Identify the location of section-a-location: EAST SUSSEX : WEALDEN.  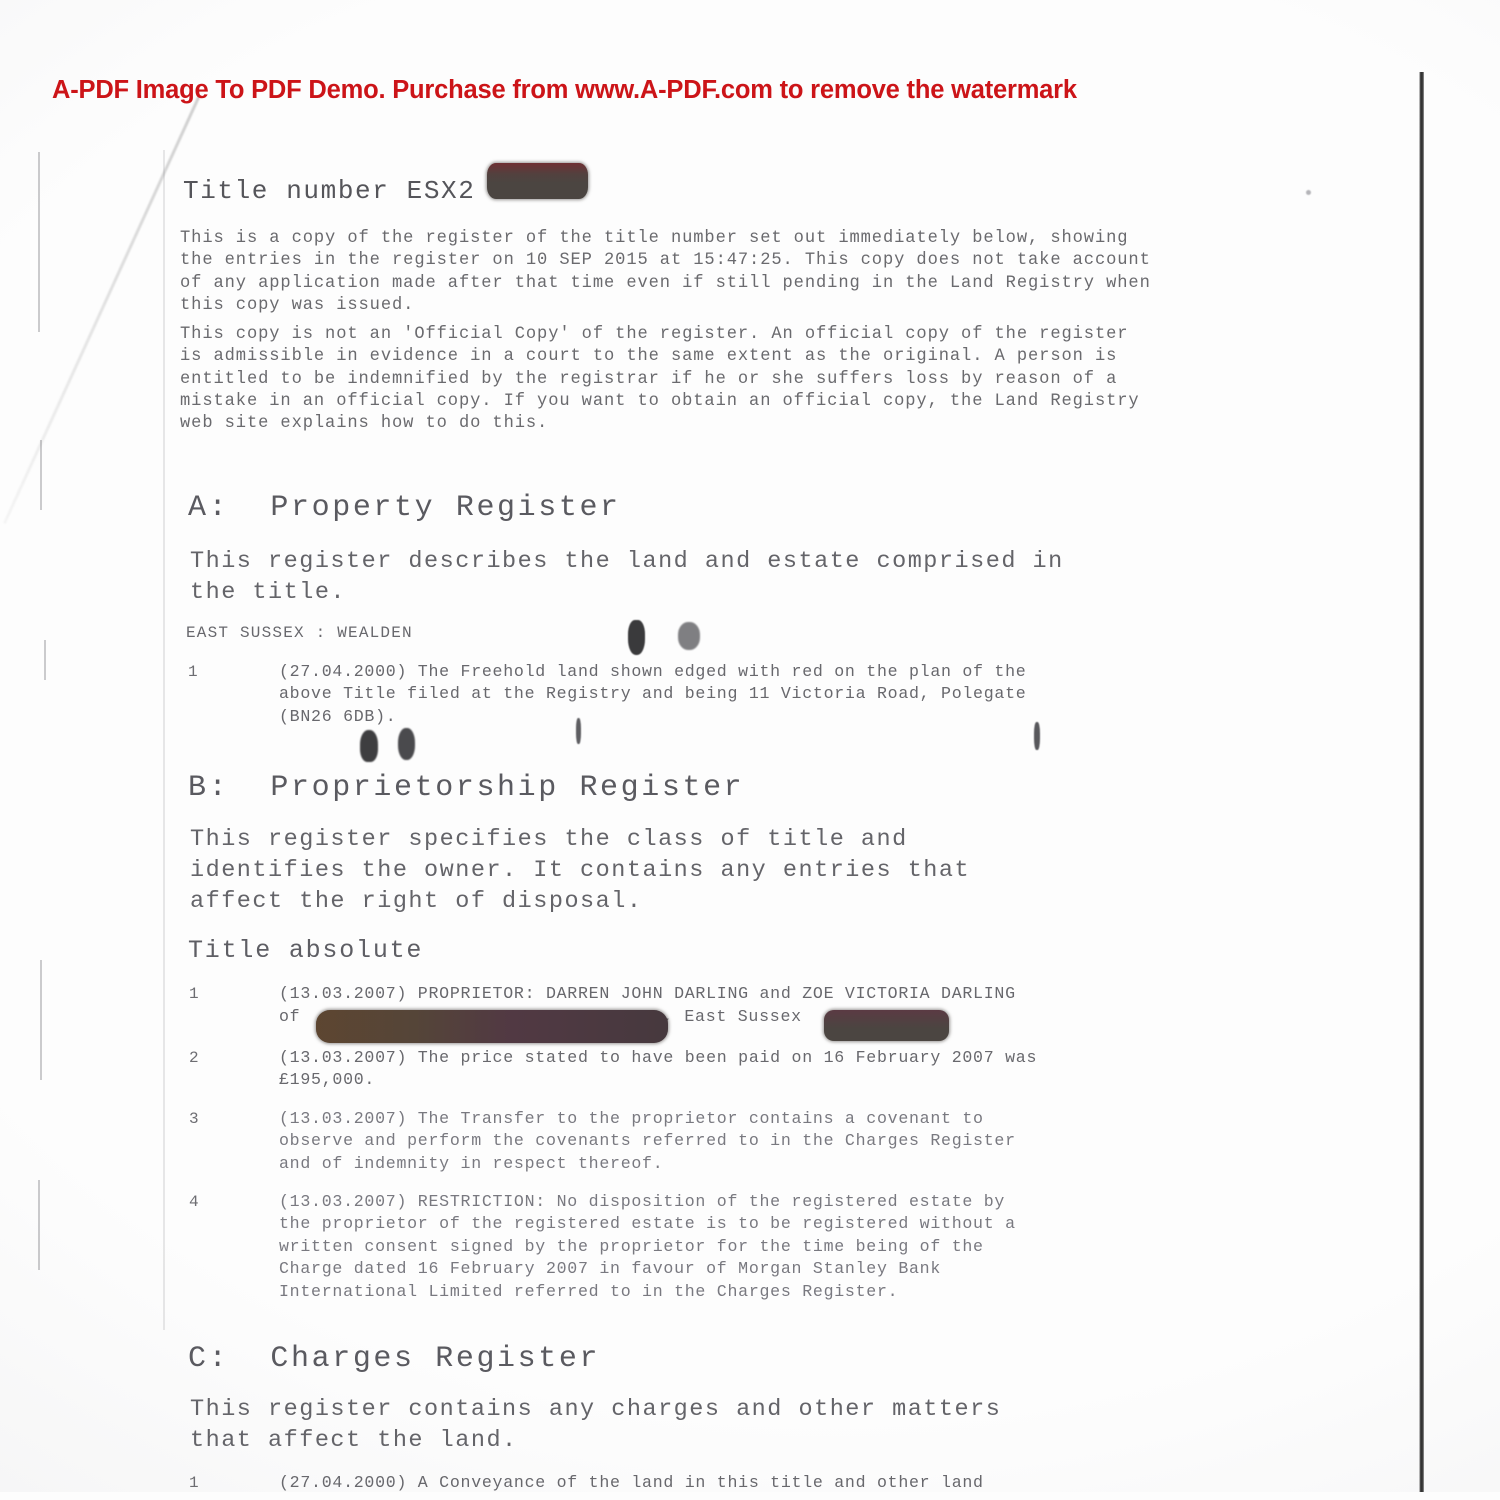
(299, 633).